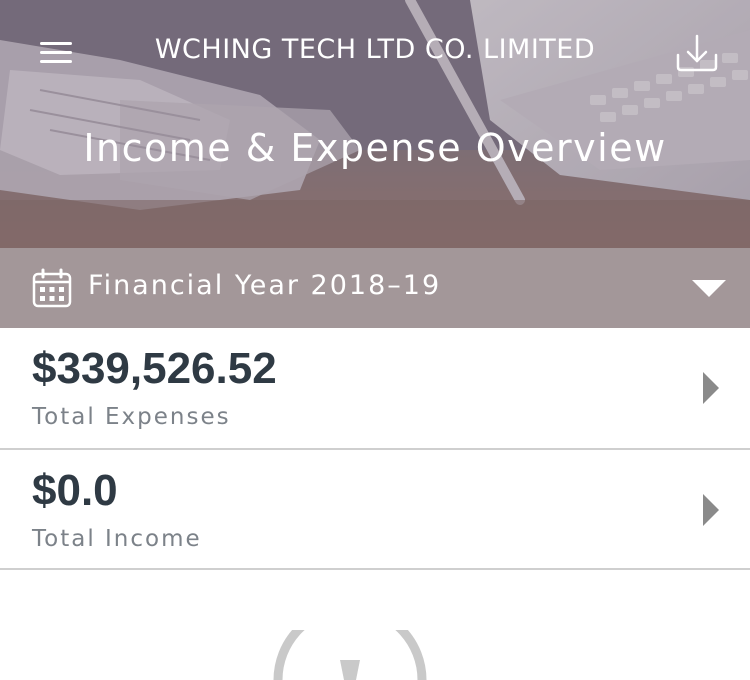 The image size is (750, 680). I want to click on hamburger-menu-icon, so click(57, 53).